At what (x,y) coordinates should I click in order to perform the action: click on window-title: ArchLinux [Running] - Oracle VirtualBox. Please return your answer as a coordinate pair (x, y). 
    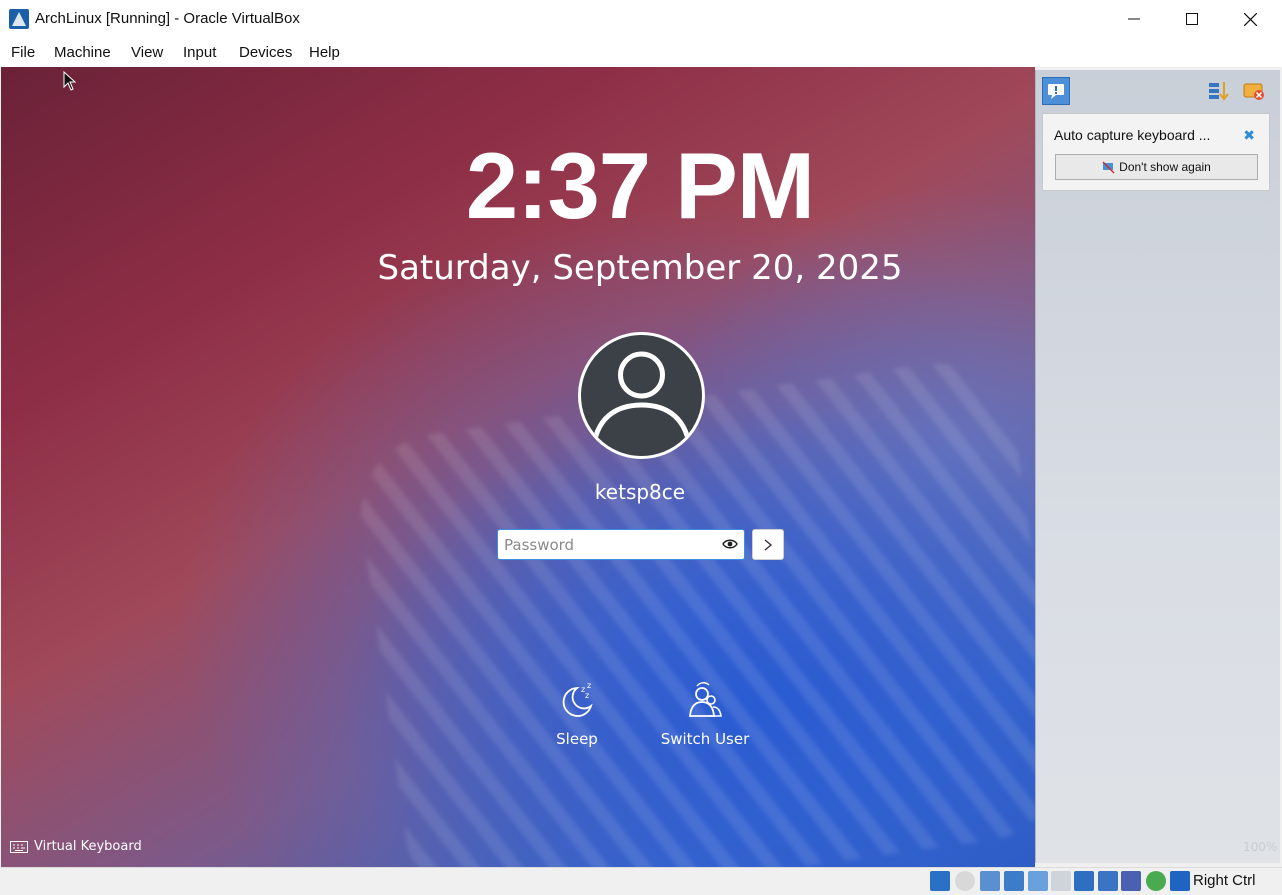
    Looking at the image, I should click on (167, 18).